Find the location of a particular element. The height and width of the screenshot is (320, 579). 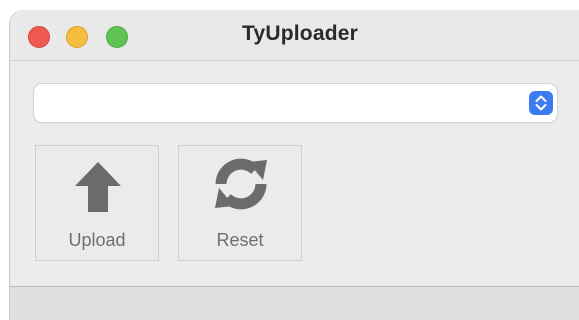

window-title: TyUploader is located at coordinates (300, 33).